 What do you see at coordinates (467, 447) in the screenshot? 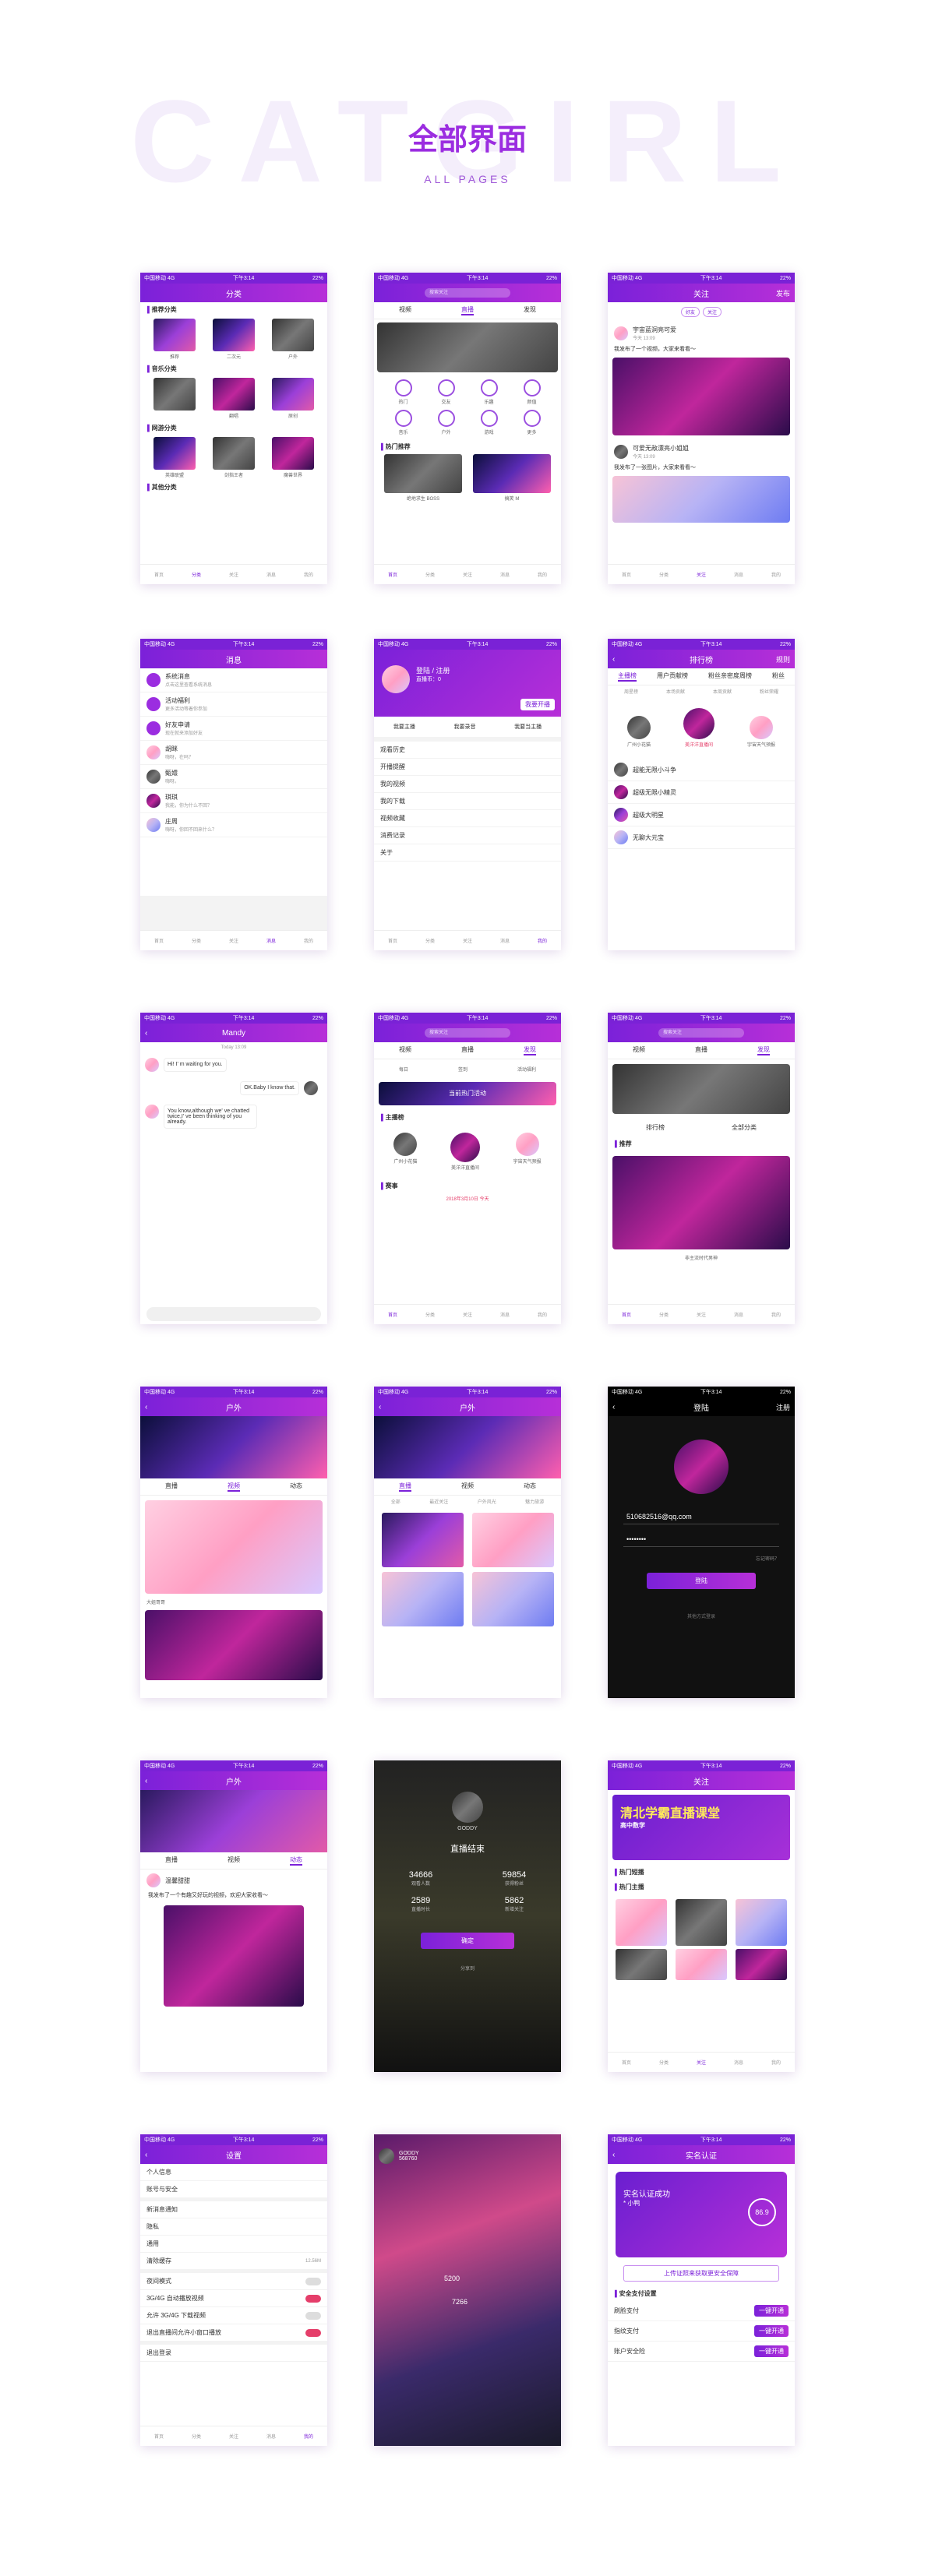
I see `hot-title: 热门推荐` at bounding box center [467, 447].